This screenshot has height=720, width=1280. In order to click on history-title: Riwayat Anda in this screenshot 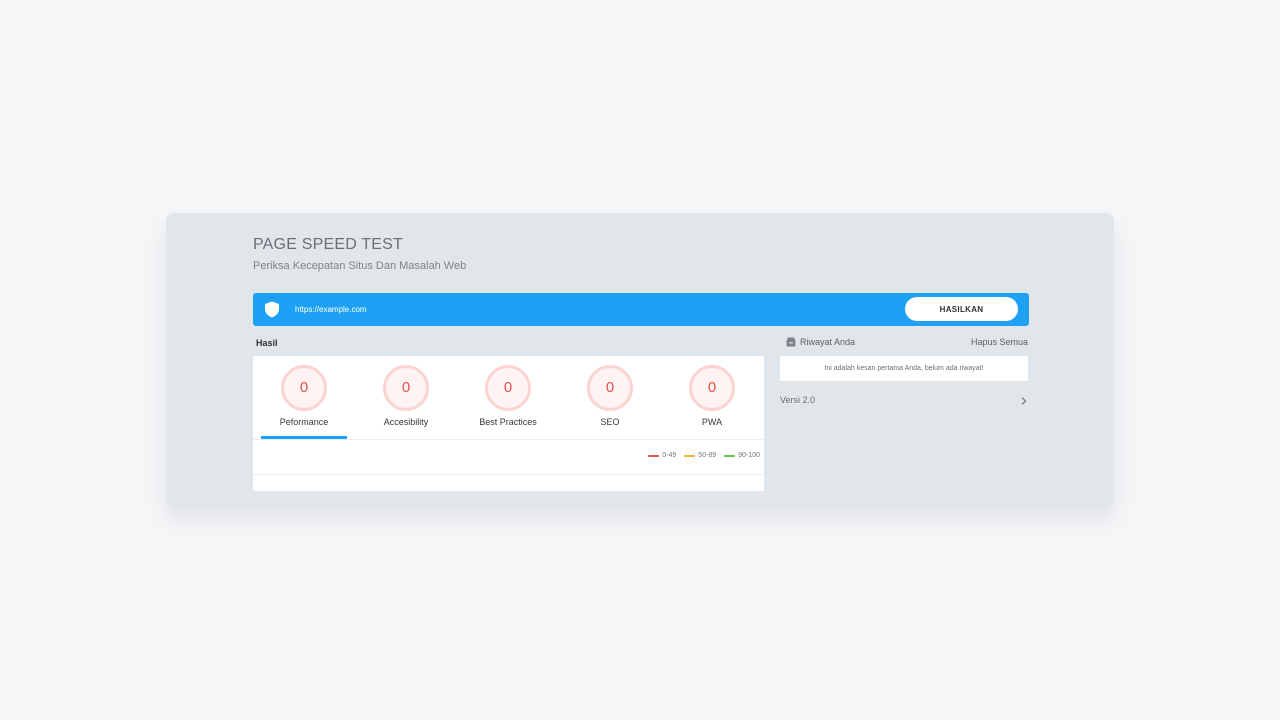, I will do `click(828, 342)`.